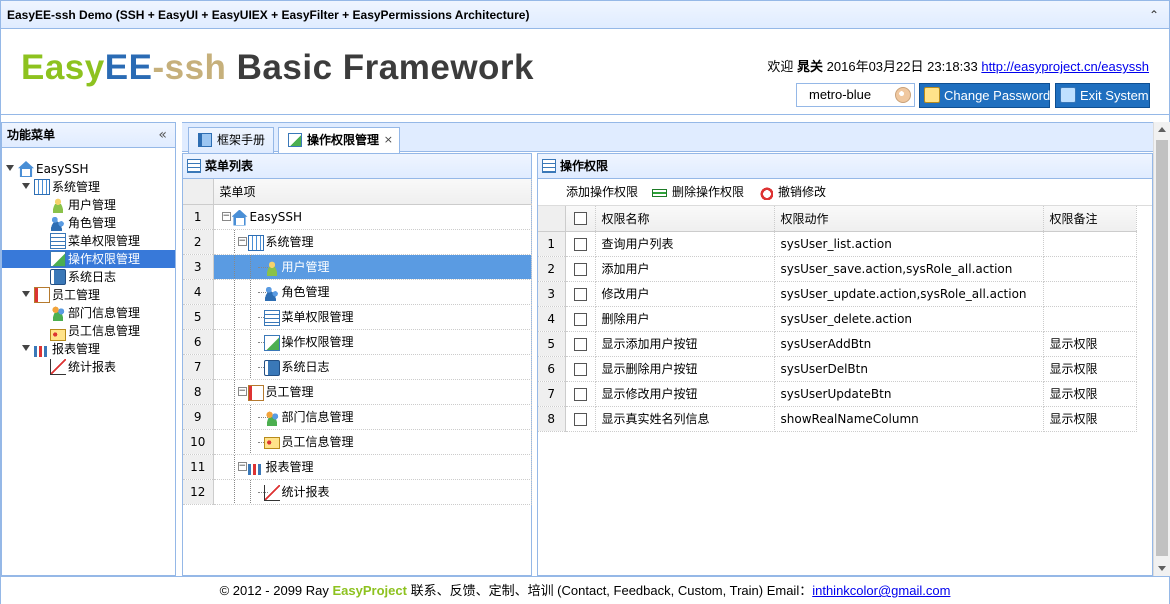 This screenshot has height=604, width=1170. What do you see at coordinates (685, 219) in the screenshot?
I see `column-header-name: 权限名称` at bounding box center [685, 219].